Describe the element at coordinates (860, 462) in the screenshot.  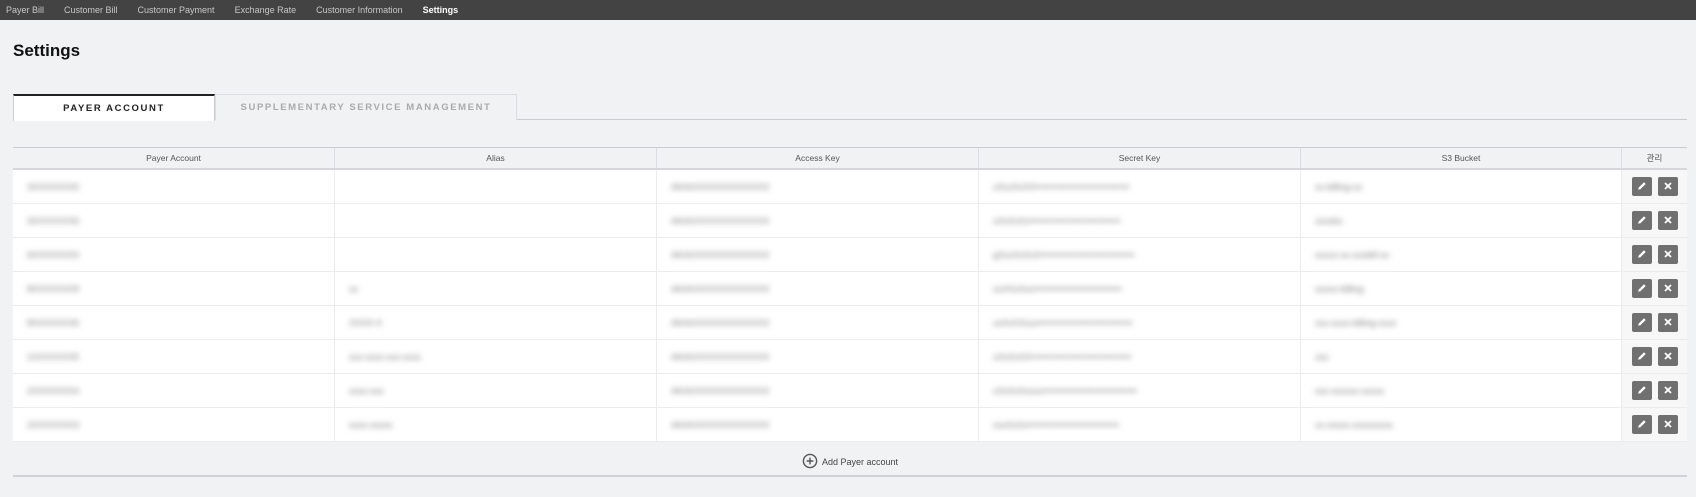
I see `add-payer-account-label: Add Payer account` at that location.